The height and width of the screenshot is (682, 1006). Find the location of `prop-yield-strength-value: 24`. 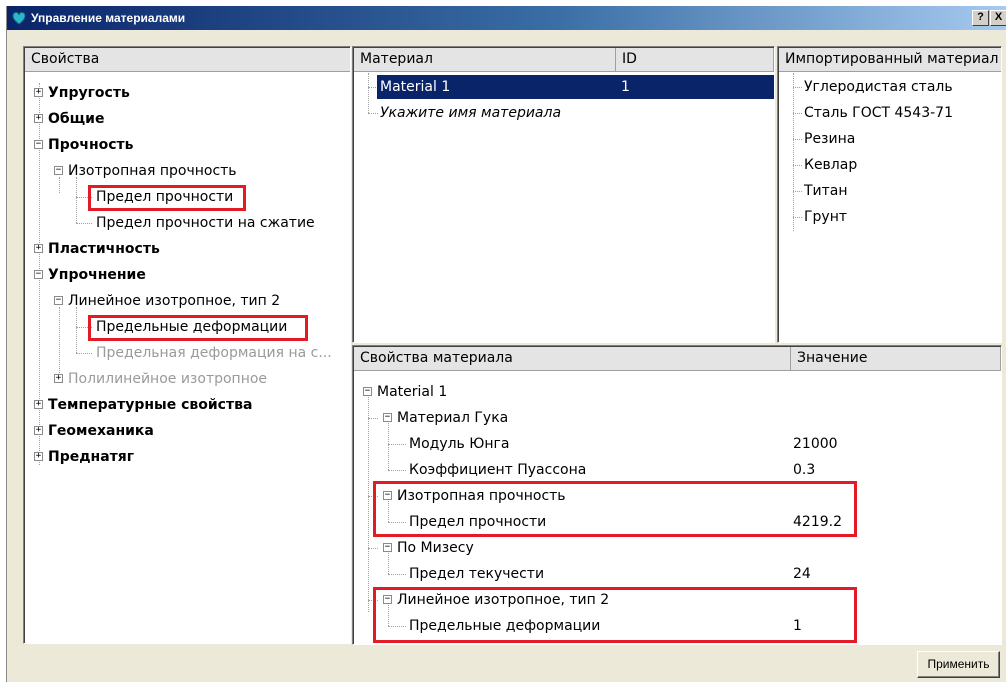

prop-yield-strength-value: 24 is located at coordinates (802, 574).